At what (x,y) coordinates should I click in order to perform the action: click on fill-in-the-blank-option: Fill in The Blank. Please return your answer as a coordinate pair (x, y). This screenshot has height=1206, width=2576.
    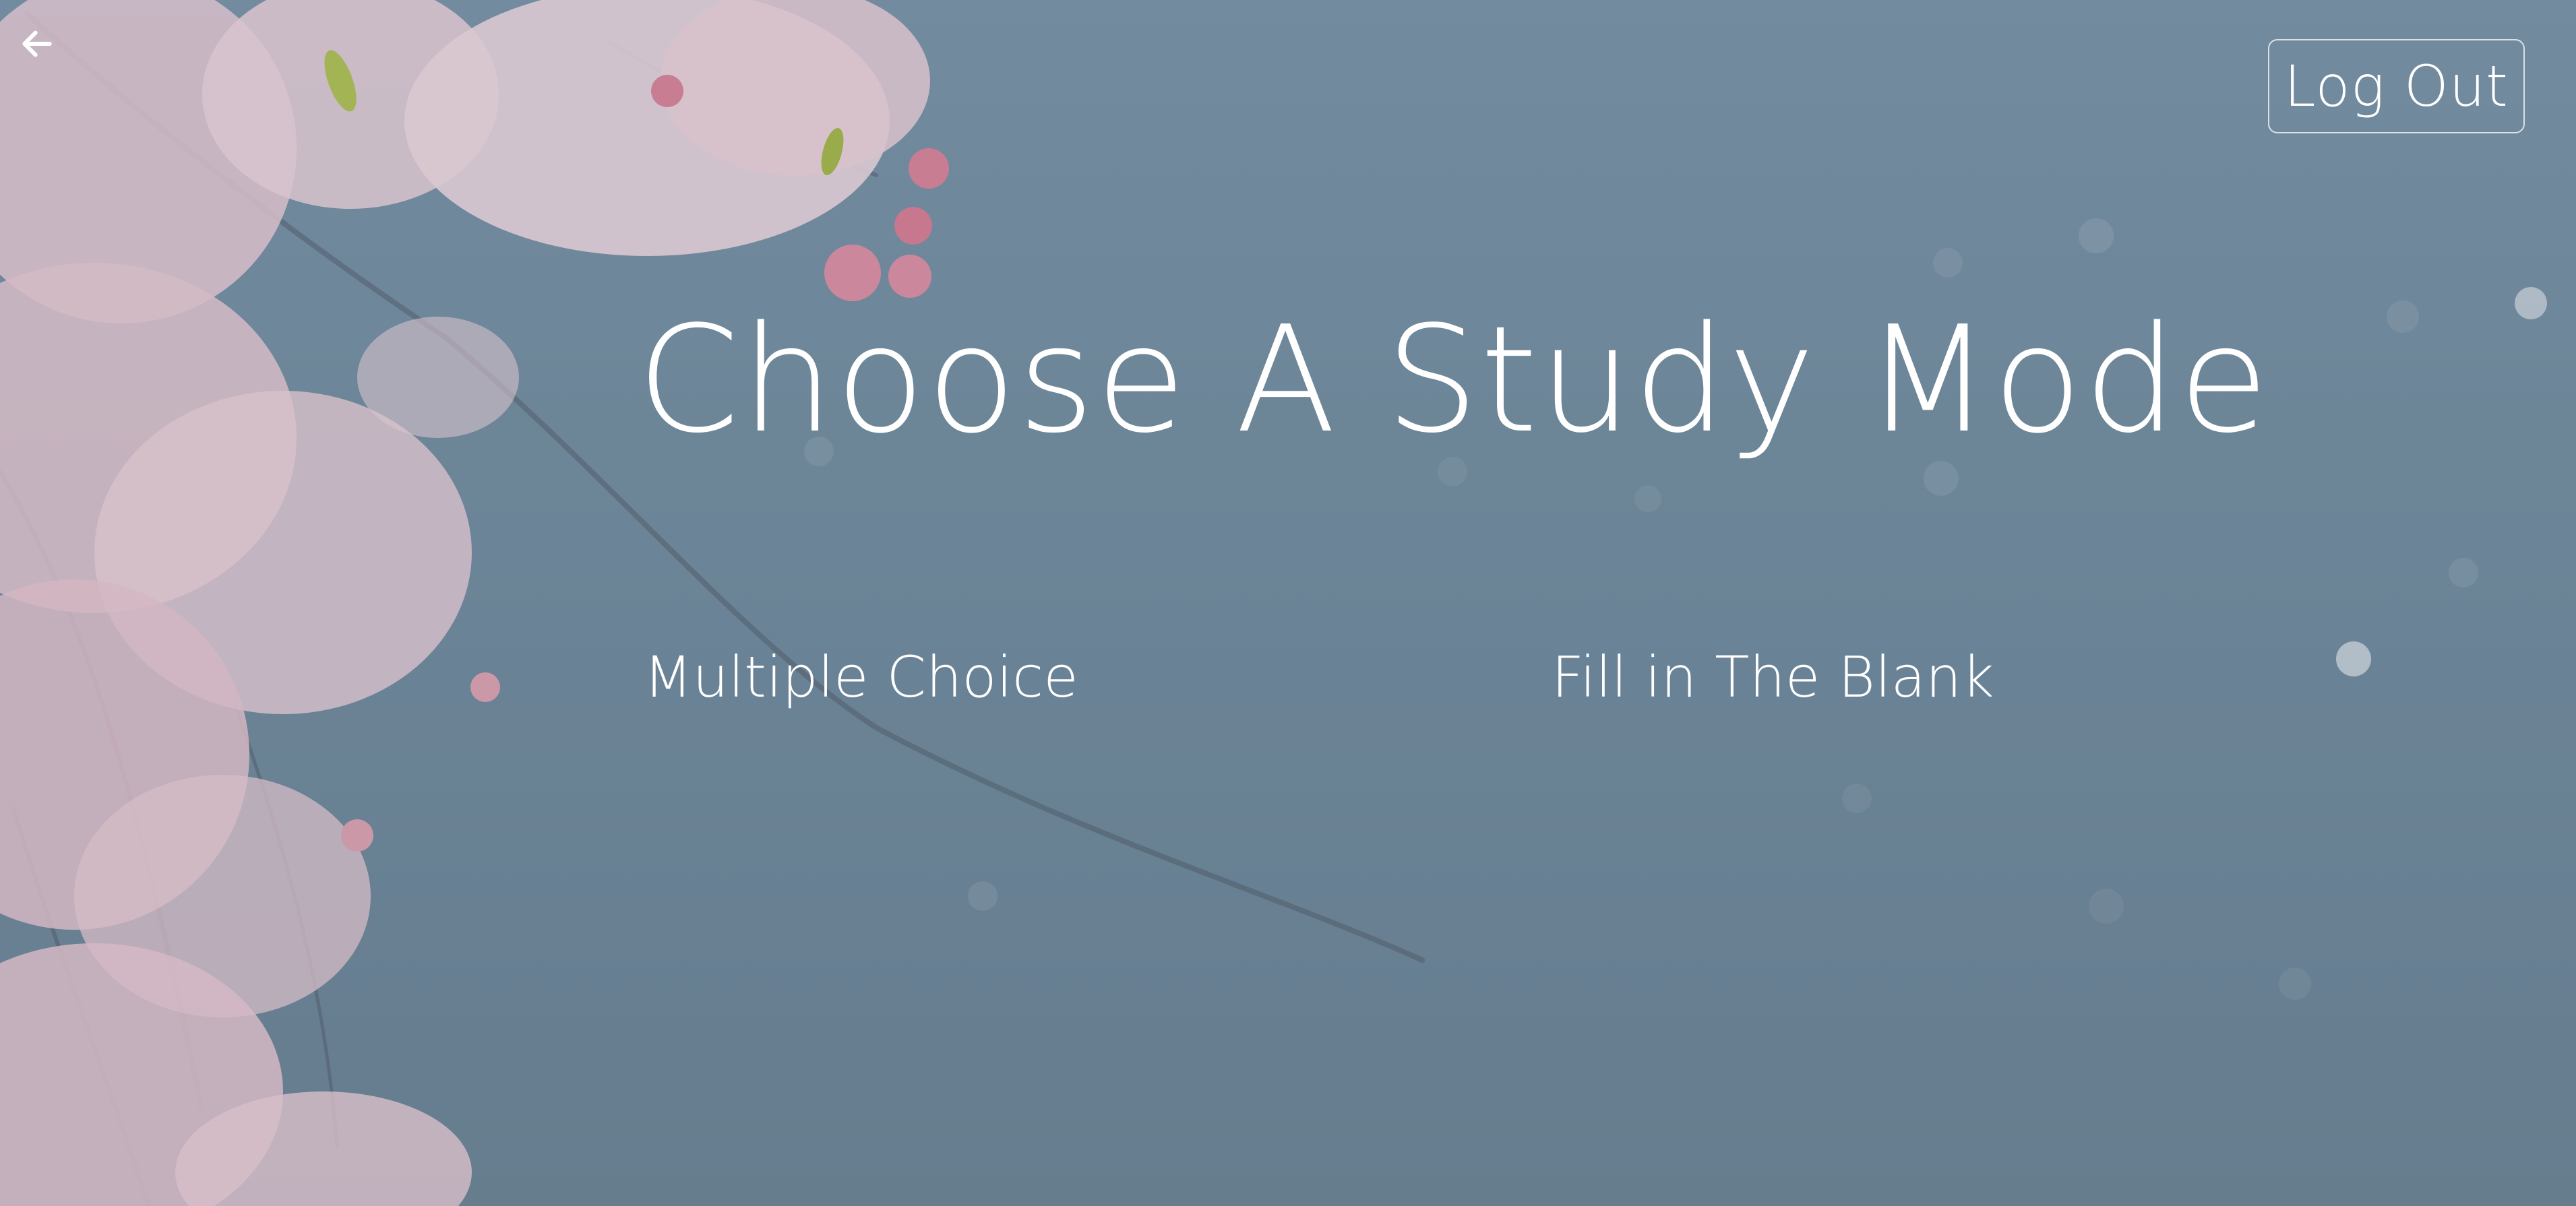
    Looking at the image, I should click on (1773, 677).